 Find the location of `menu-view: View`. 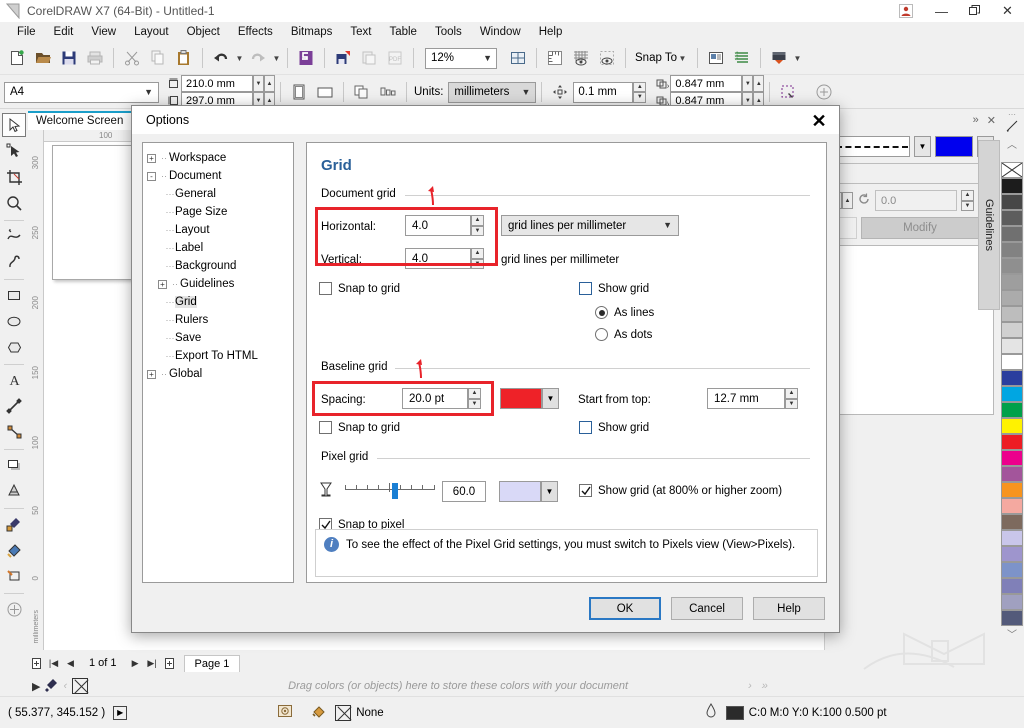

menu-view: View is located at coordinates (103, 32).